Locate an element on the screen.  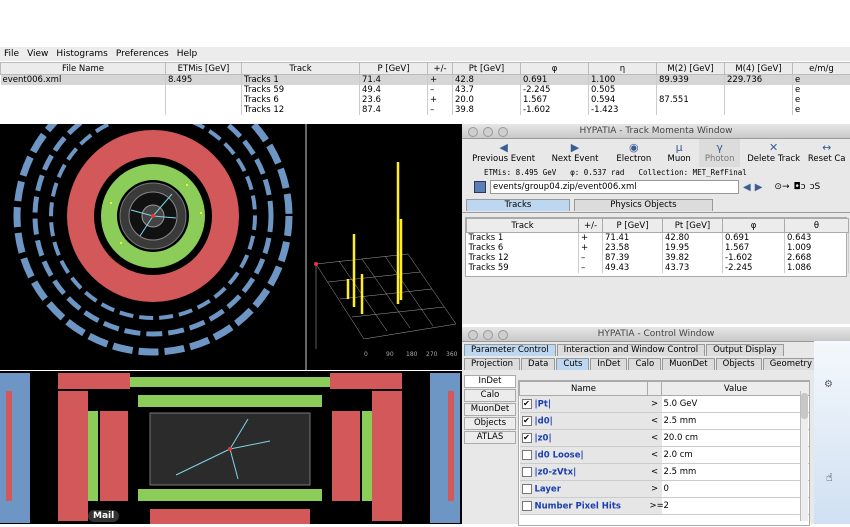
subtab-data: Data is located at coordinates (538, 364).